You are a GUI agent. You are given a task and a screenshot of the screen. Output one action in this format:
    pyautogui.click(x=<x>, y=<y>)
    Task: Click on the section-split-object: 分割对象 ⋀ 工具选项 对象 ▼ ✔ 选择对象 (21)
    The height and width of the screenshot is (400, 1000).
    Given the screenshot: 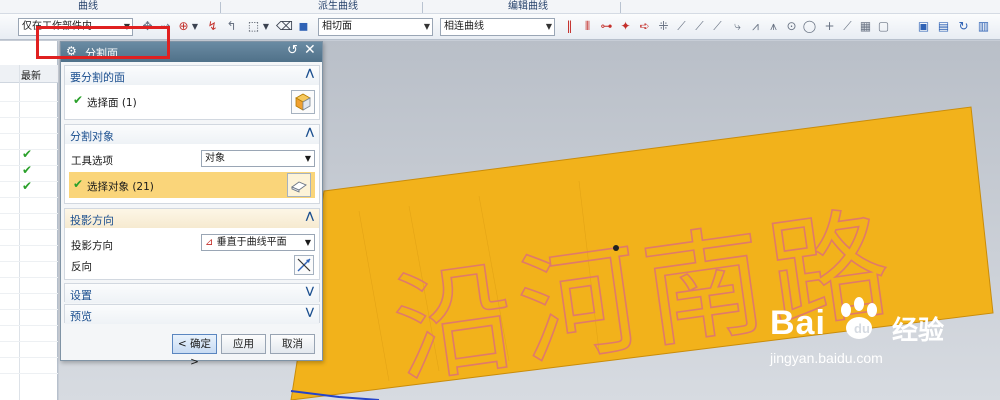 What is the action you would take?
    pyautogui.click(x=192, y=164)
    